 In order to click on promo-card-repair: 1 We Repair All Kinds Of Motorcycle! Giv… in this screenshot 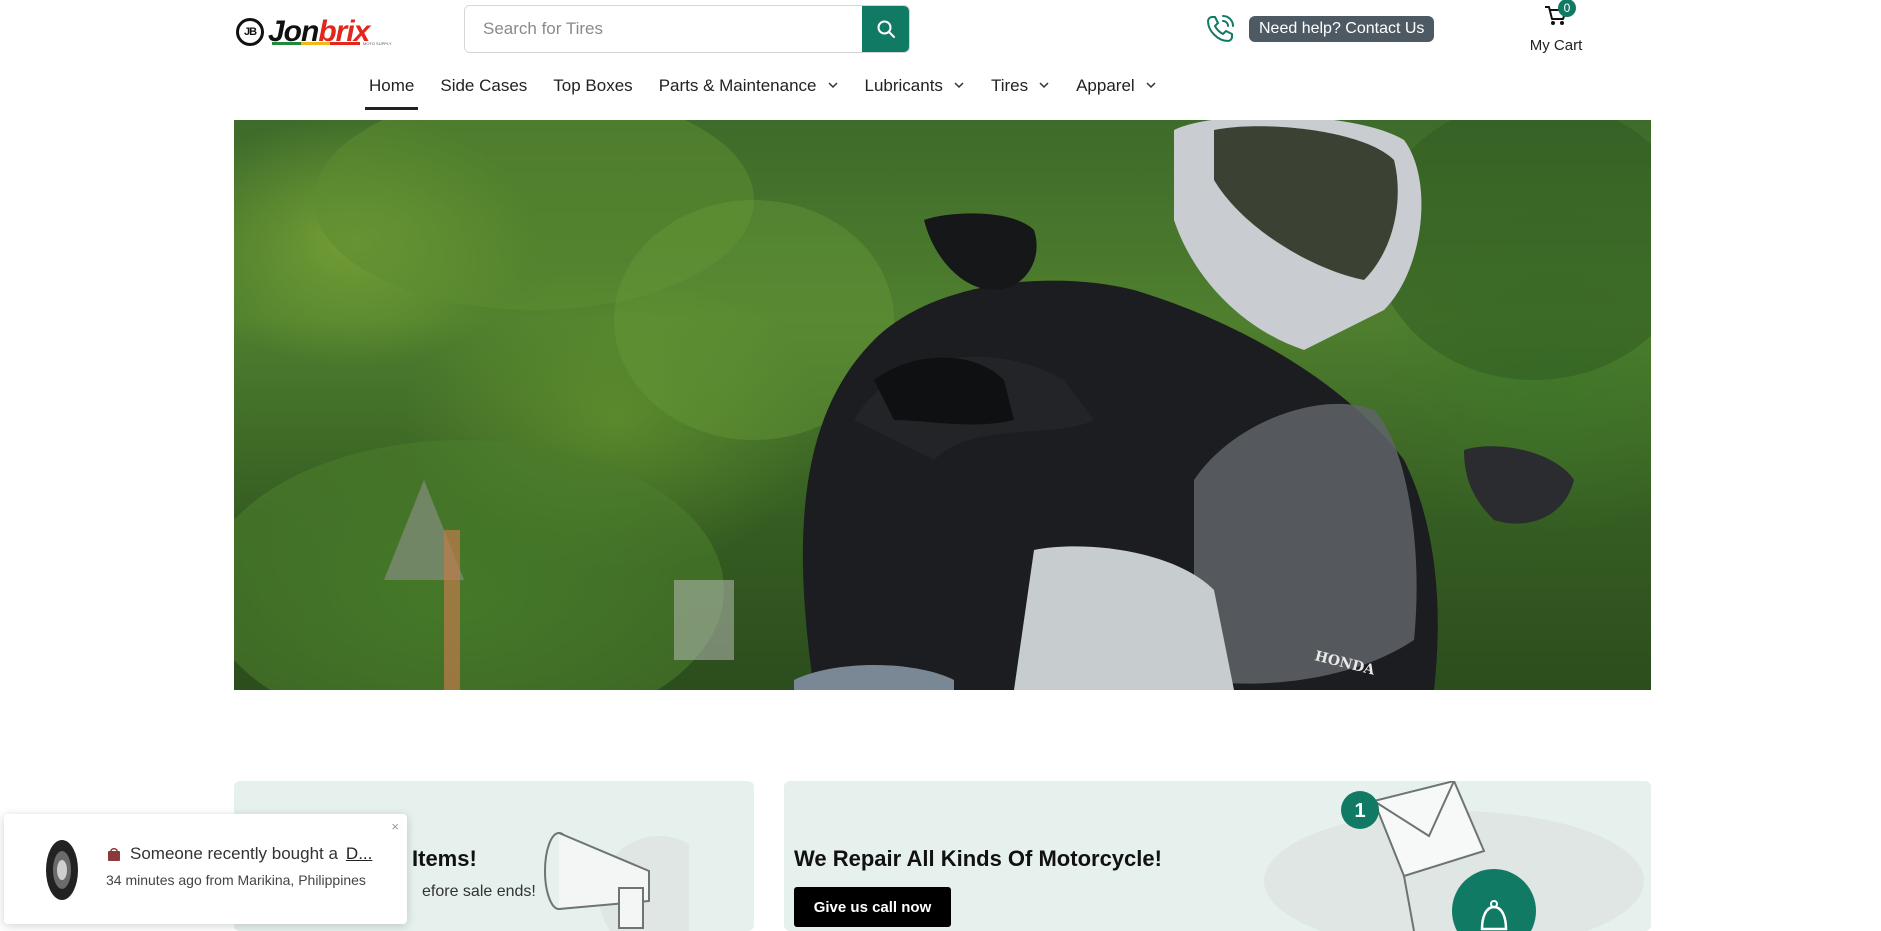, I will do `click(1217, 856)`.